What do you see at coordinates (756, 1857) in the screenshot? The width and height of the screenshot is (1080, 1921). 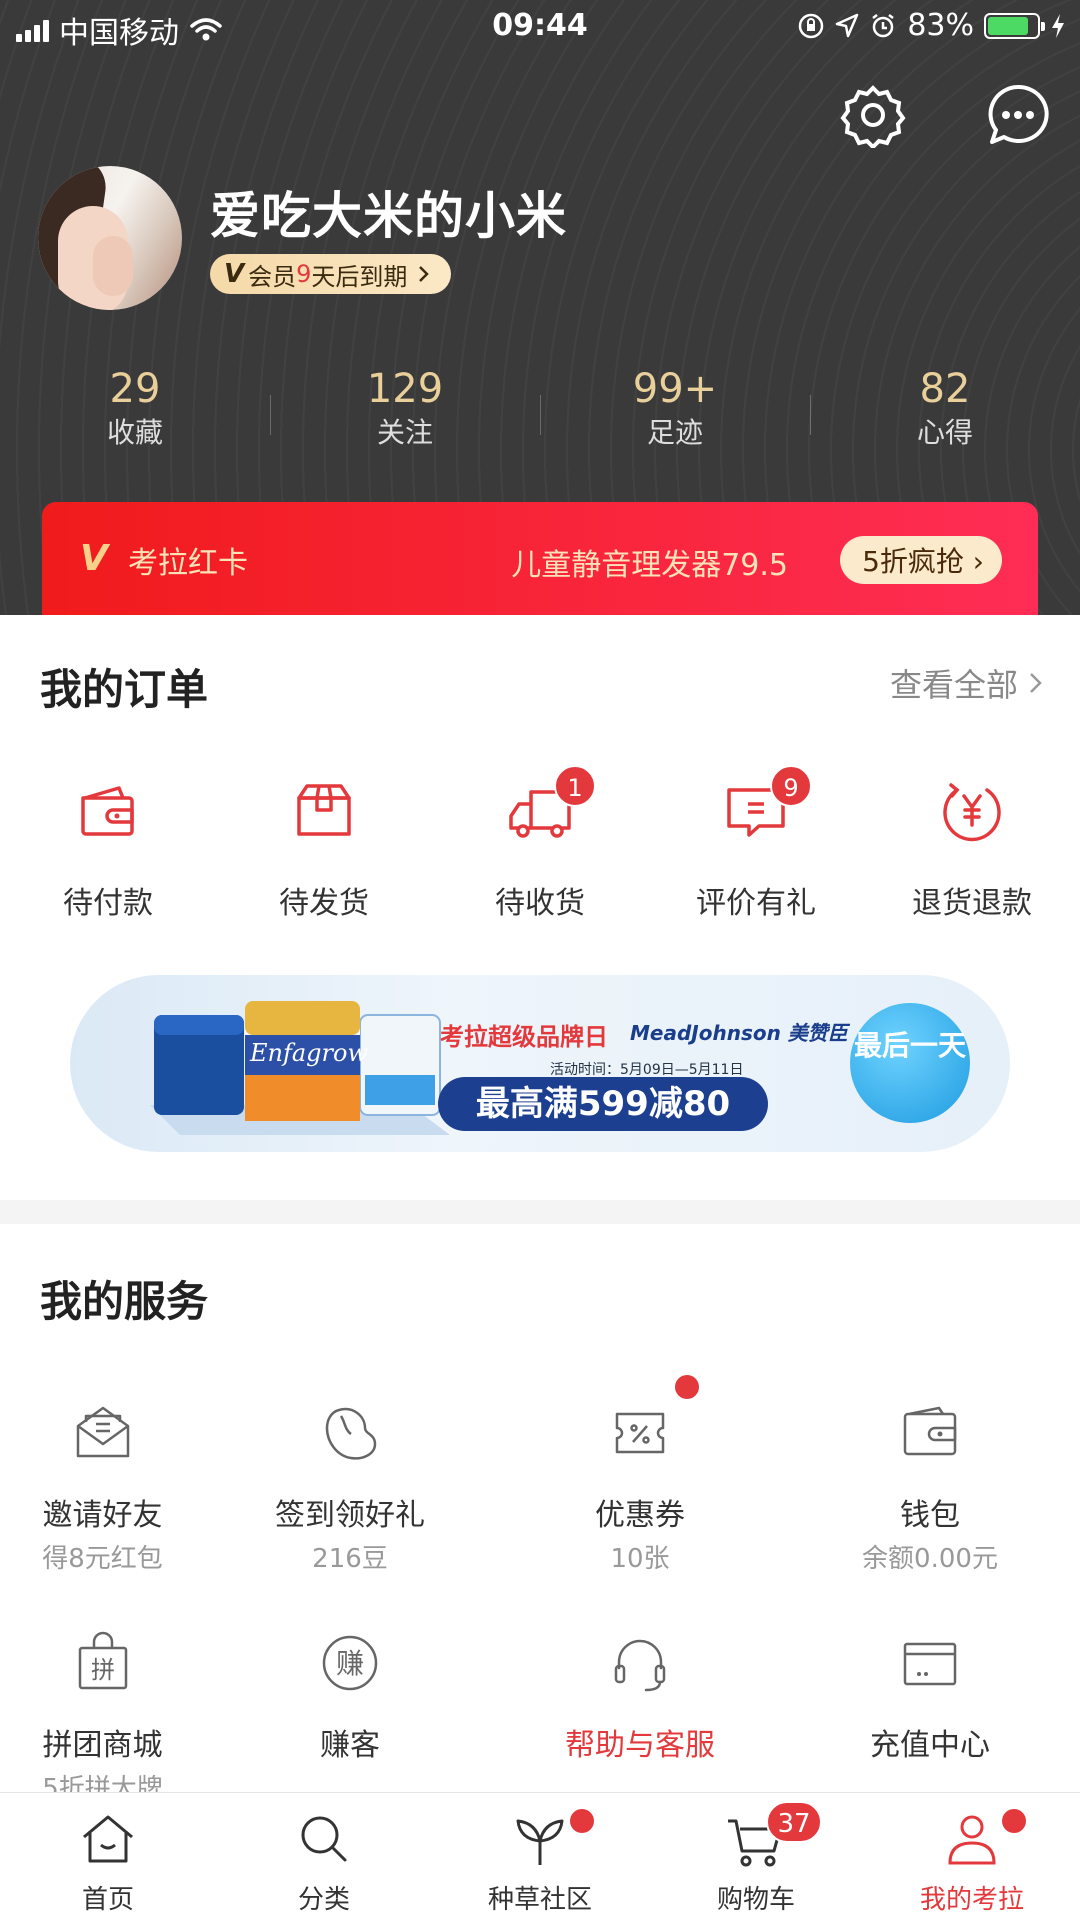 I see `tab-cart: 37 购物车` at bounding box center [756, 1857].